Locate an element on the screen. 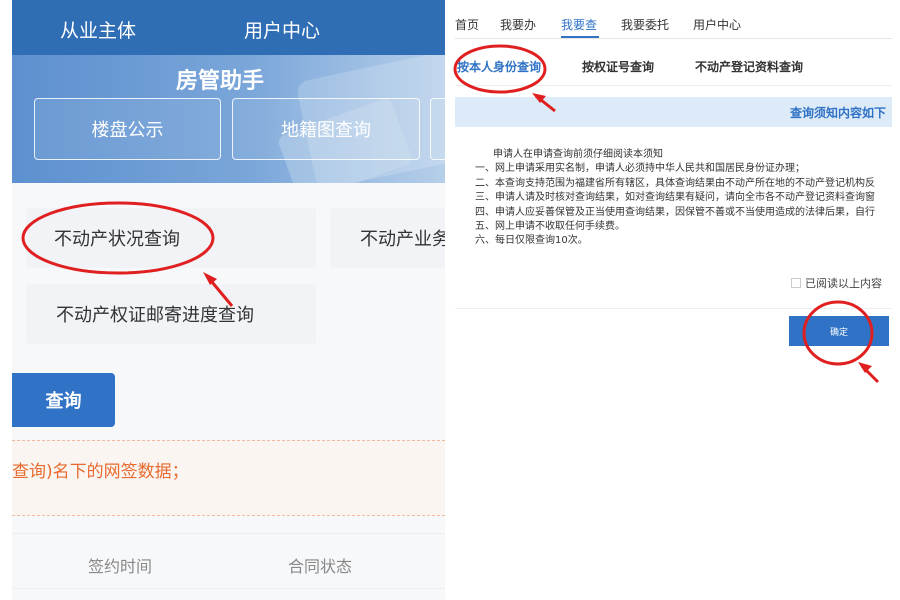 This screenshot has width=900, height=600. tile-property-listing: 楼盘公示 is located at coordinates (127, 129).